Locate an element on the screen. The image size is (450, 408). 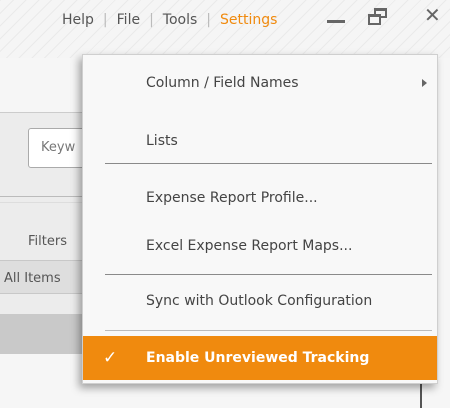
menu-item-column-field-names: Column / Field Names is located at coordinates (260, 83).